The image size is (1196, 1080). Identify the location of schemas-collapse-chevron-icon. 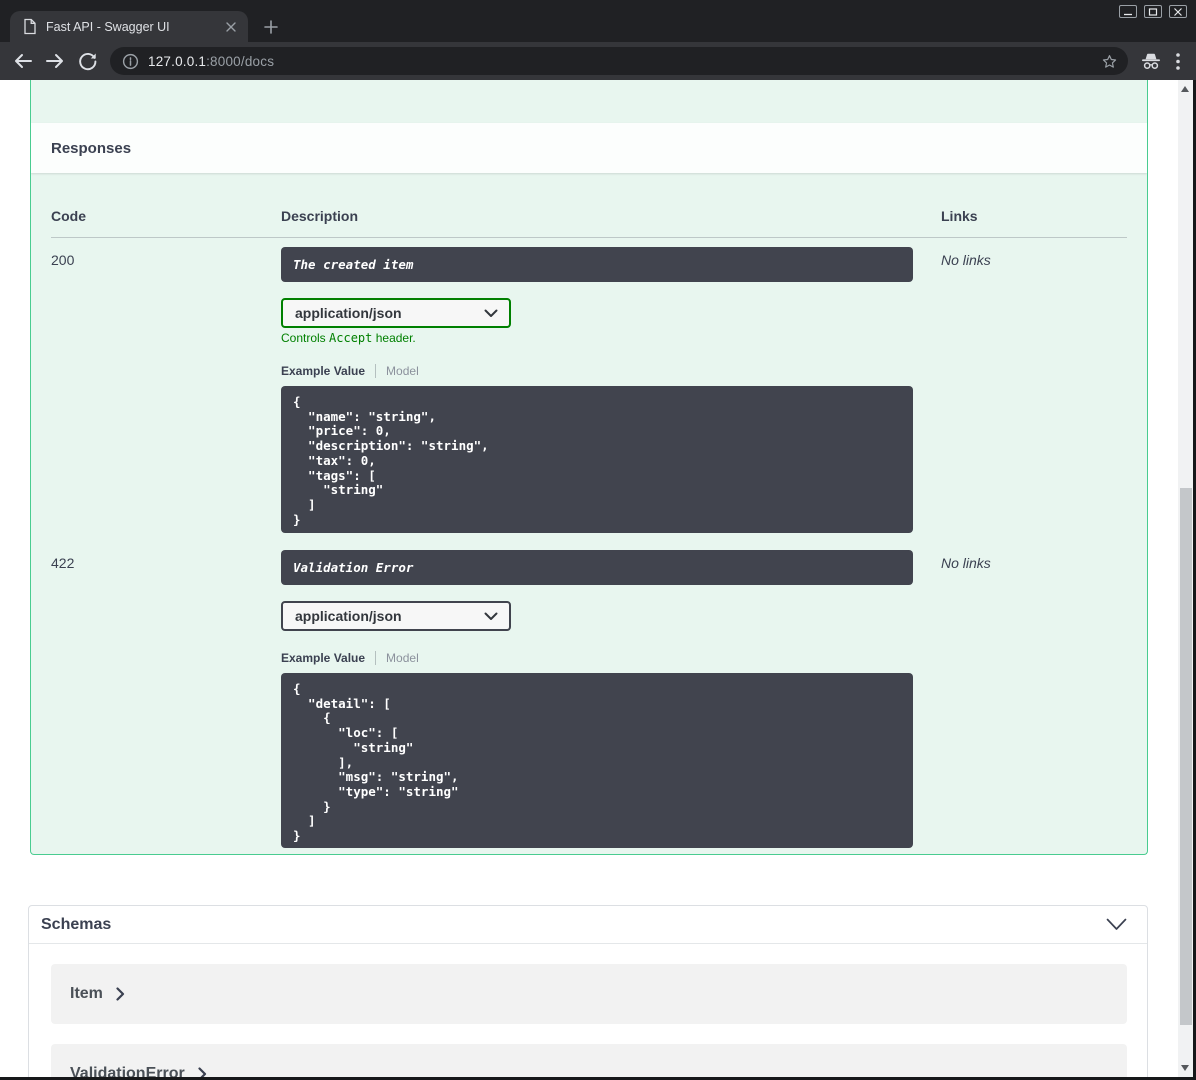
(1116, 924).